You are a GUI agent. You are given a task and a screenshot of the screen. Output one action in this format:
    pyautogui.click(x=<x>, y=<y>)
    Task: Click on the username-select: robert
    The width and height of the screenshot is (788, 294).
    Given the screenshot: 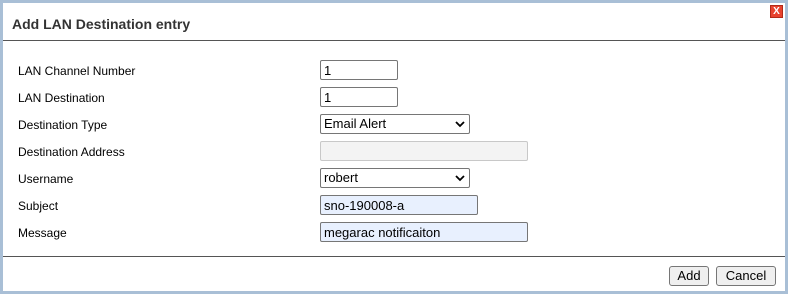 What is the action you would take?
    pyautogui.click(x=395, y=178)
    